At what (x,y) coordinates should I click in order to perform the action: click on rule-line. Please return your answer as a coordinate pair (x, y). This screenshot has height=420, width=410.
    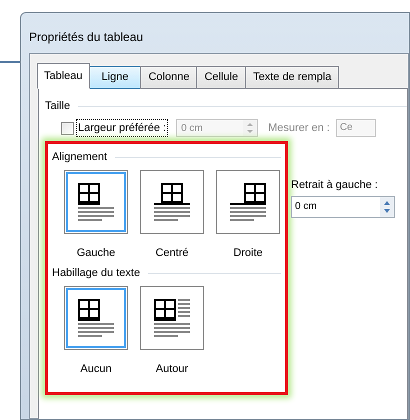
    Looking at the image, I should click on (10, 62).